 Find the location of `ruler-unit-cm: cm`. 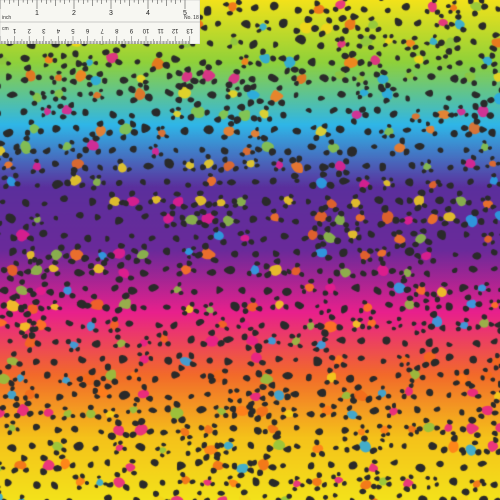

ruler-unit-cm: cm is located at coordinates (5, 29).